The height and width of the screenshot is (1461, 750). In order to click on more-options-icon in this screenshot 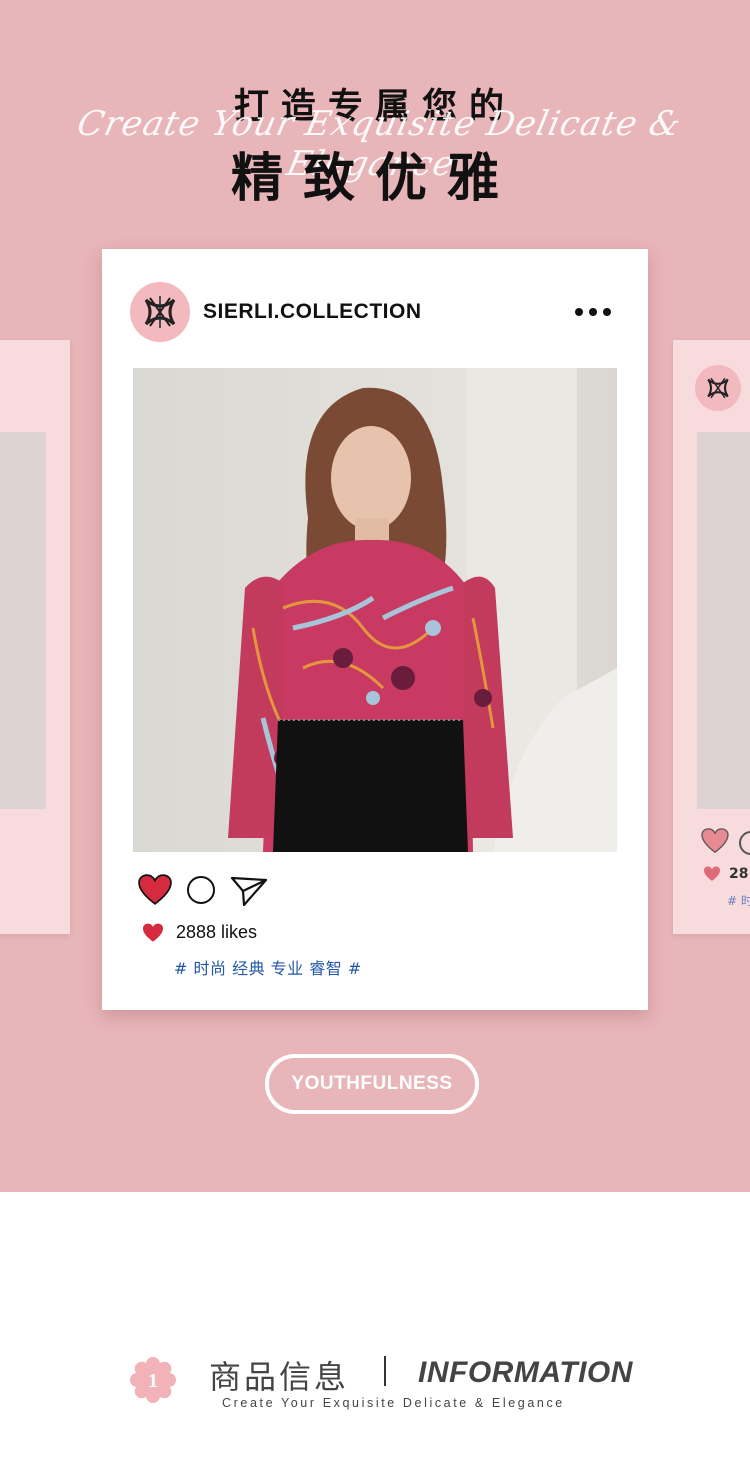, I will do `click(595, 312)`.